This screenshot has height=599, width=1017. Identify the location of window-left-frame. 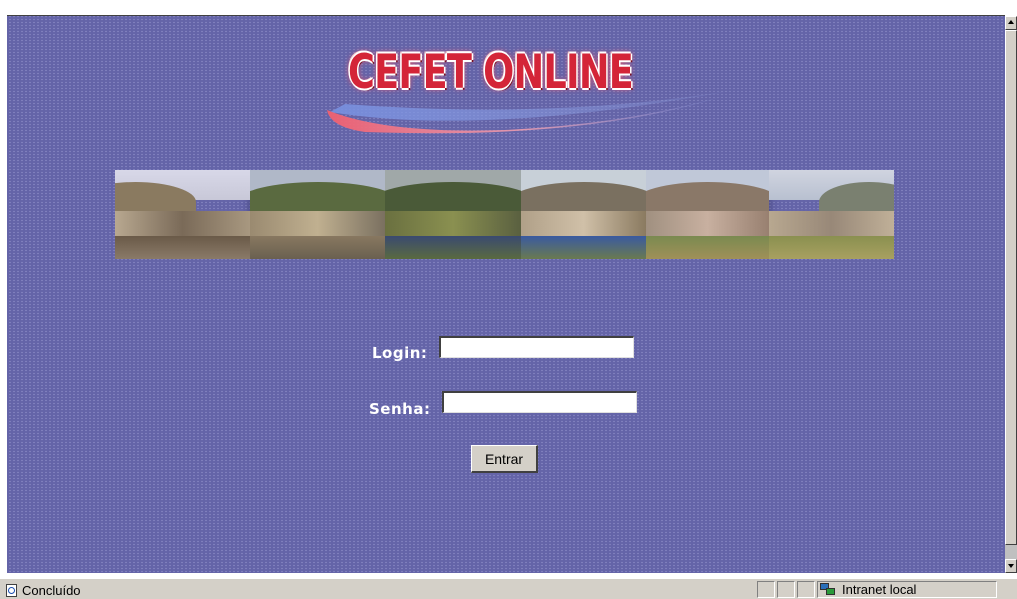
(3, 286).